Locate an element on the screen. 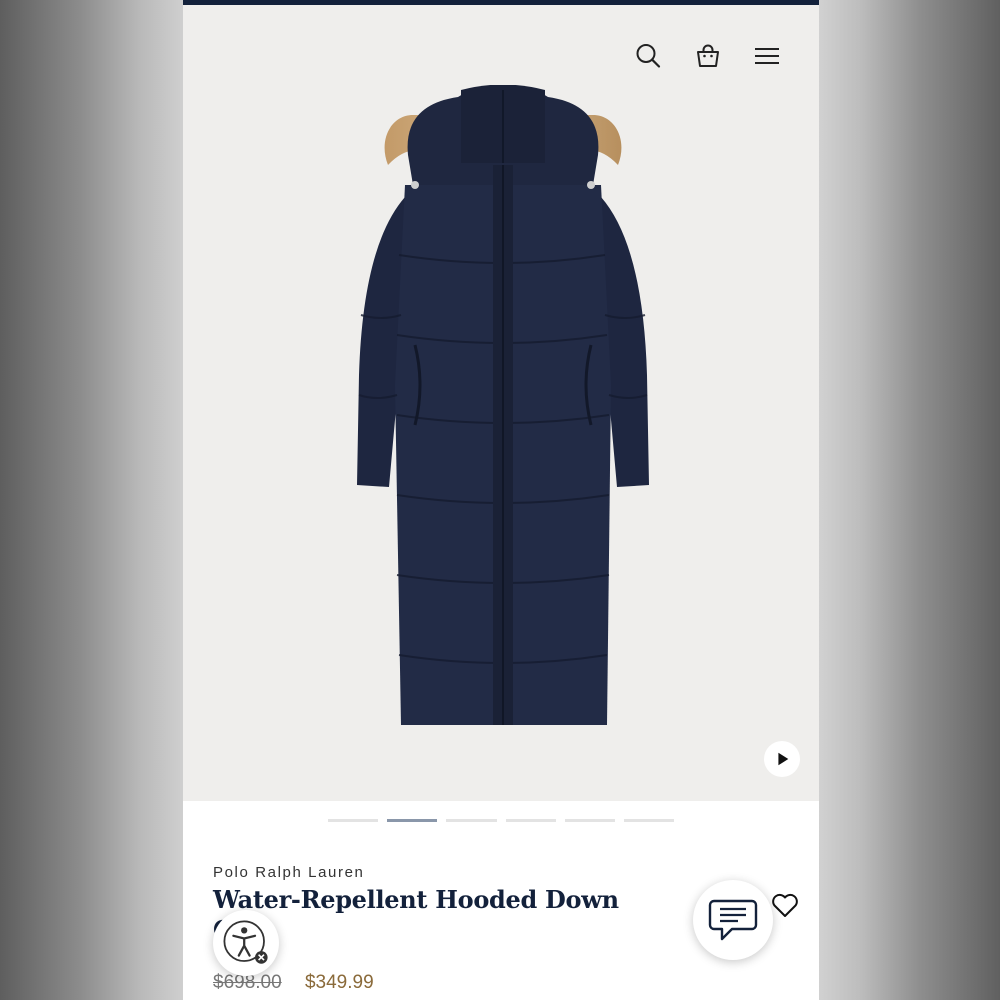 This screenshot has width=1000, height=1000. product-brand: Polo Ralph Lauren is located at coordinates (288, 872).